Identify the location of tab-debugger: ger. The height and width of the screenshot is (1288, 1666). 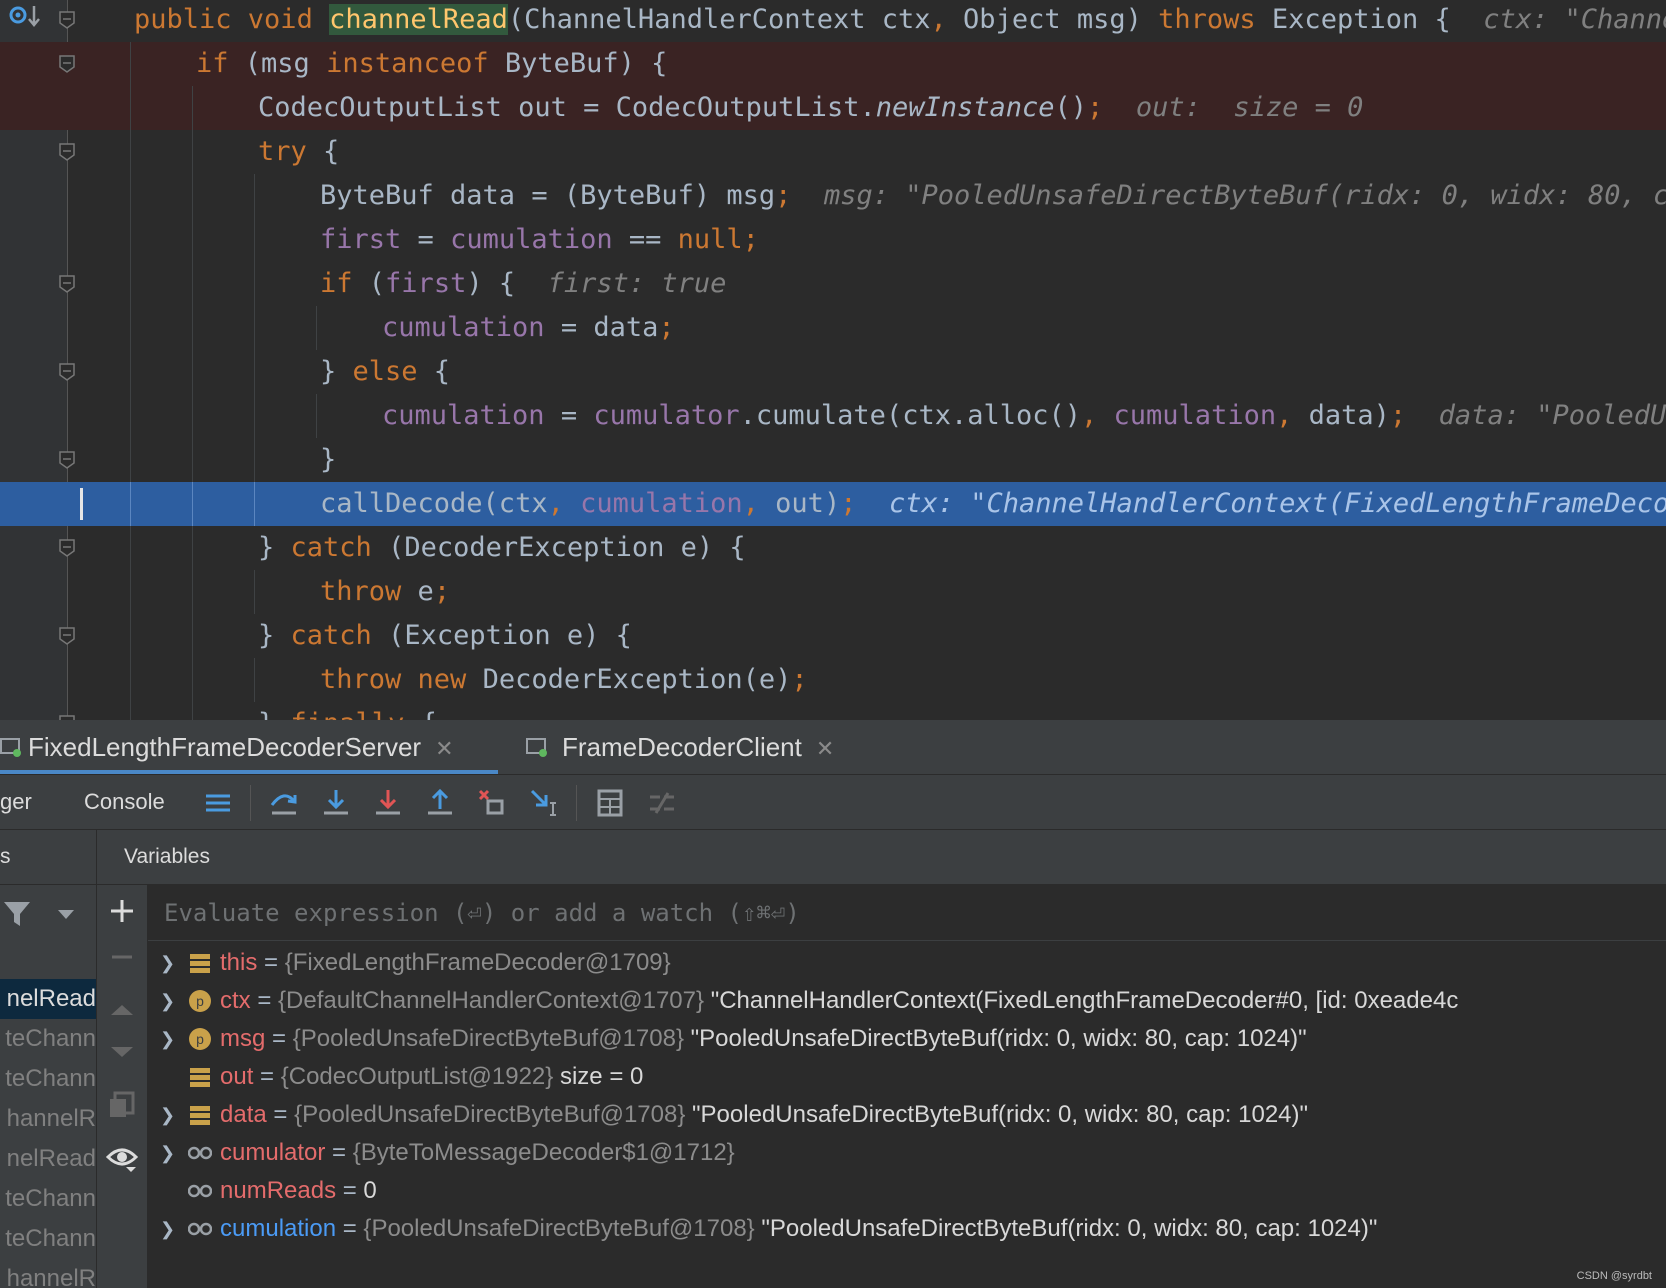
(16, 802).